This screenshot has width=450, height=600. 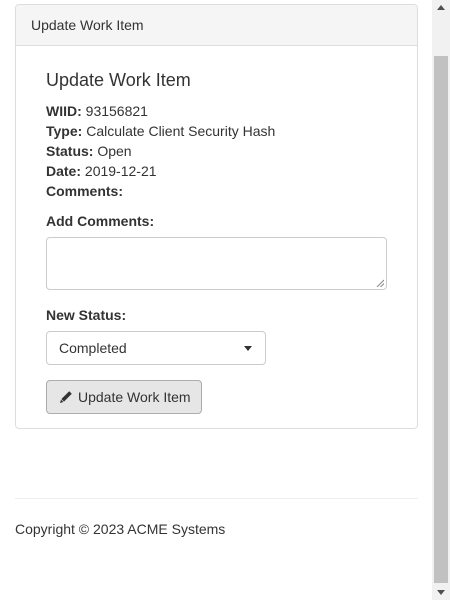 What do you see at coordinates (441, 319) in the screenshot?
I see `scrollbar-thumb` at bounding box center [441, 319].